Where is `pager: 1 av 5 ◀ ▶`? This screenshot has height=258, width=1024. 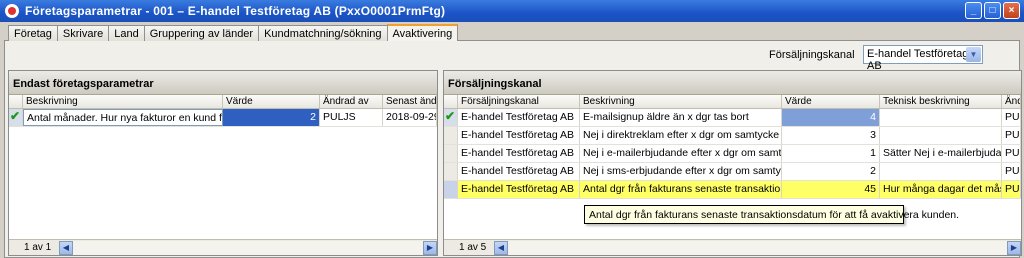 pager: 1 av 5 ◀ ▶ is located at coordinates (732, 247).